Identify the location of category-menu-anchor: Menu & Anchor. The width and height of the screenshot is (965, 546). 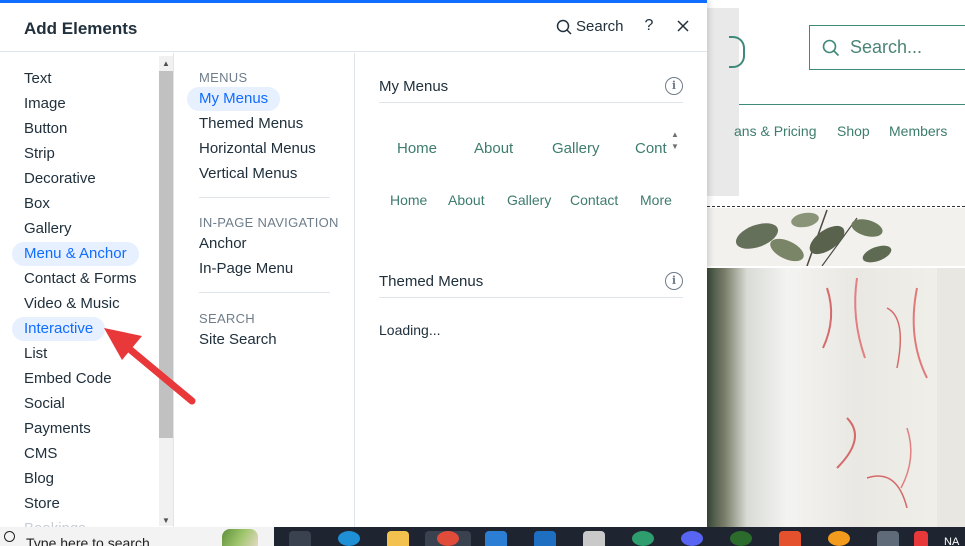
(75, 254).